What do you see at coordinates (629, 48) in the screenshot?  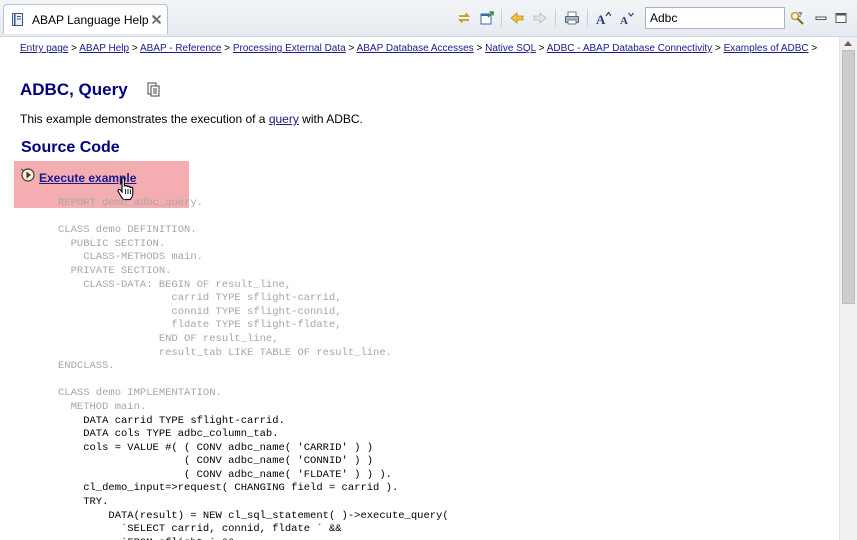 I see `breadcrumb-link: ADBC - ABAP Database Connectivity` at bounding box center [629, 48].